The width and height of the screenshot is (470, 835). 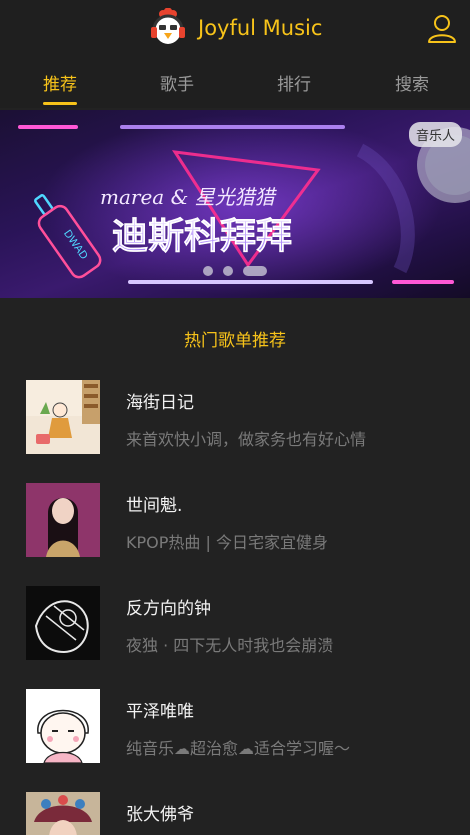 I want to click on banner-line2: 迪斯科拜拜, so click(x=202, y=236).